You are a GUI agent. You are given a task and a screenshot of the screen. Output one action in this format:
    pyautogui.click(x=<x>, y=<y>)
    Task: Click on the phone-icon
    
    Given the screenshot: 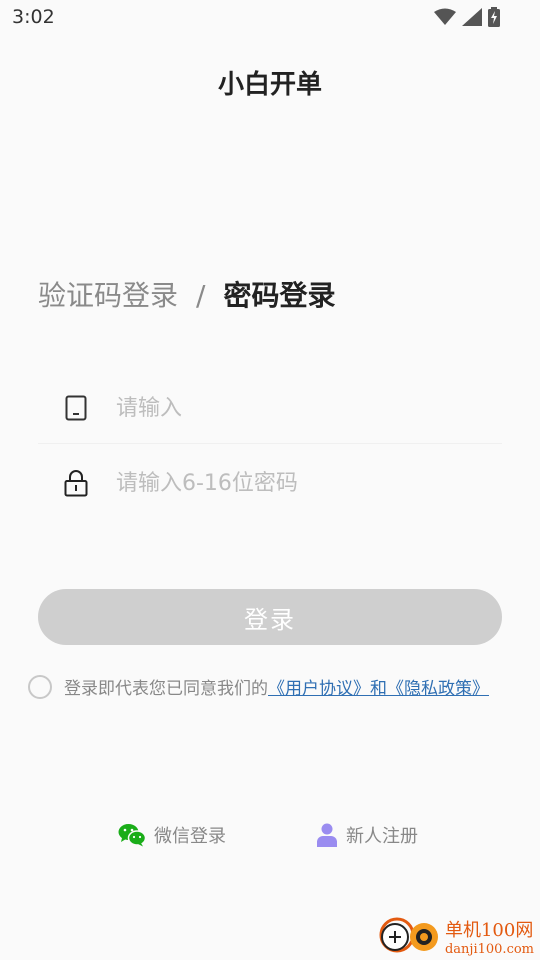 What is the action you would take?
    pyautogui.click(x=76, y=408)
    